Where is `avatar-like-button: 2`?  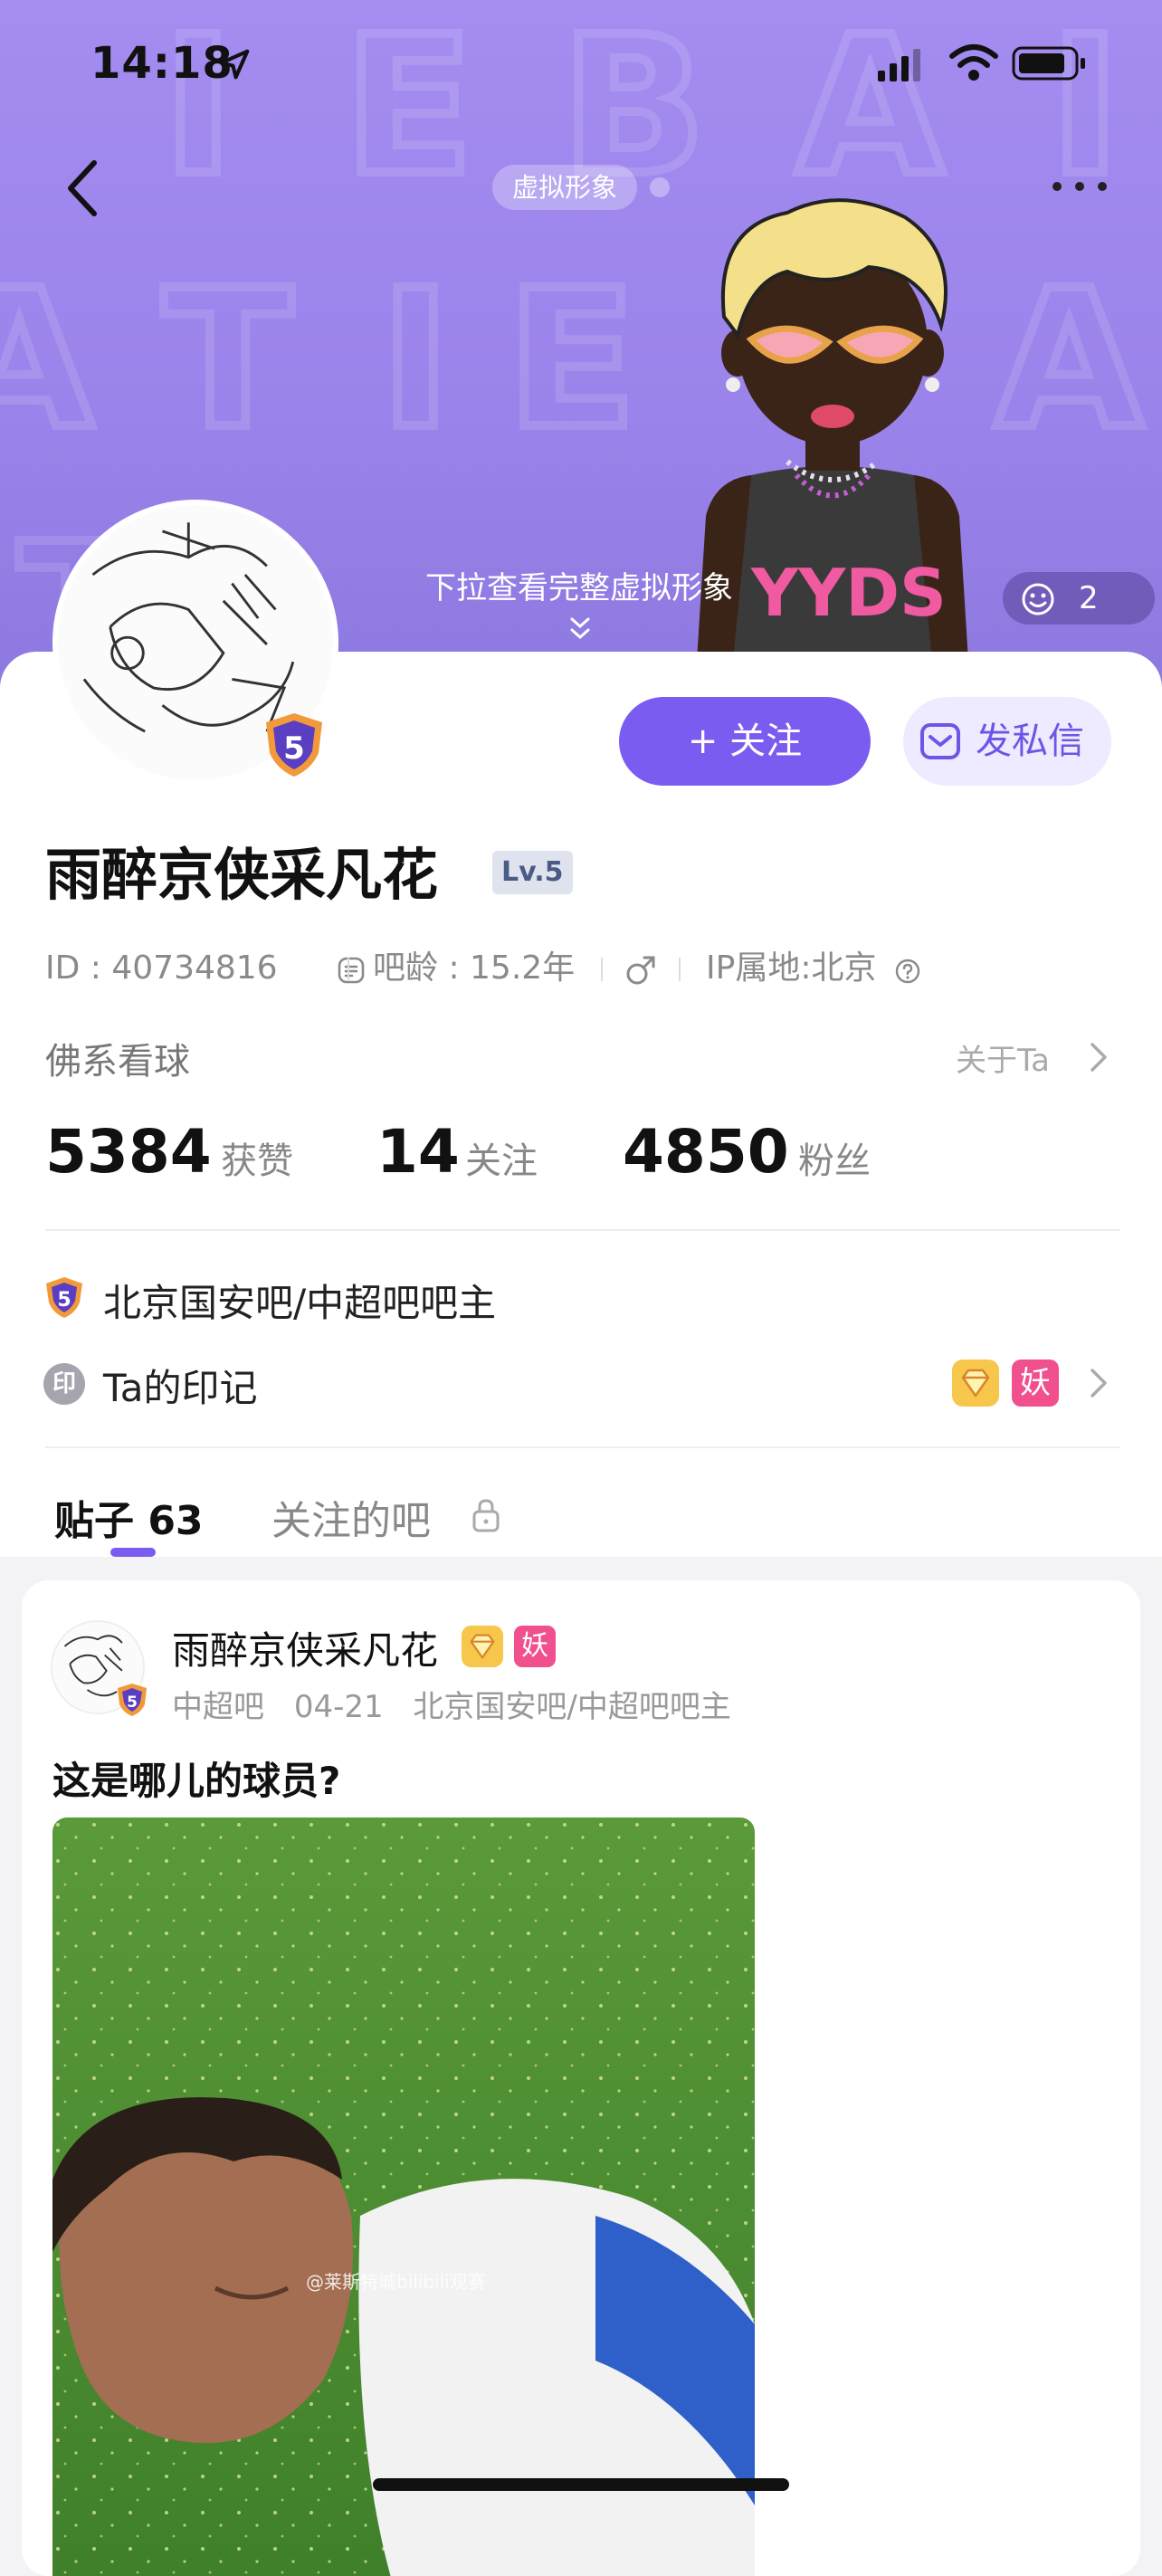 avatar-like-button: 2 is located at coordinates (1079, 598).